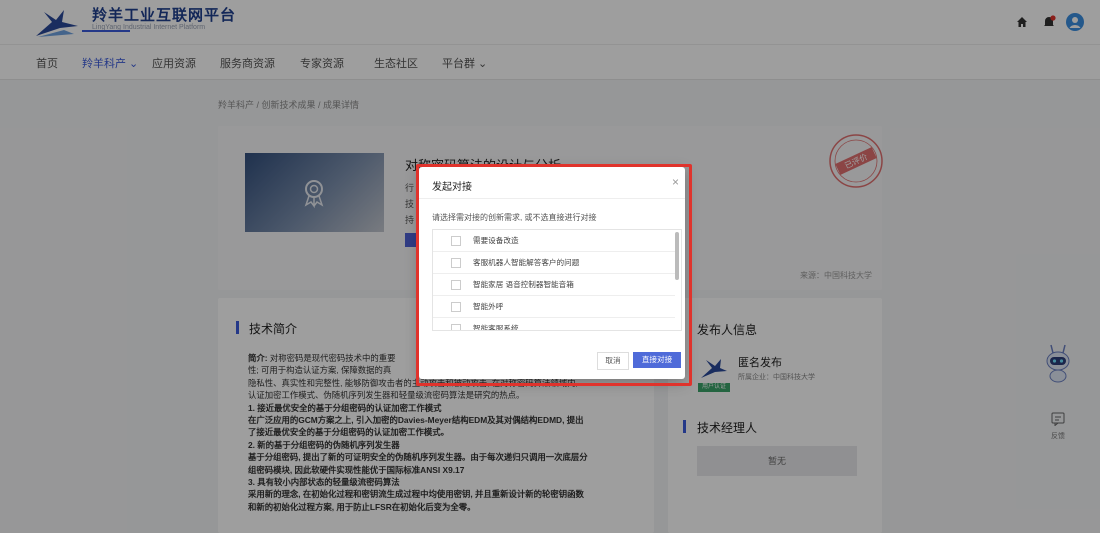  Describe the element at coordinates (554, 275) in the screenshot. I see `modal-highlight-frame` at that location.